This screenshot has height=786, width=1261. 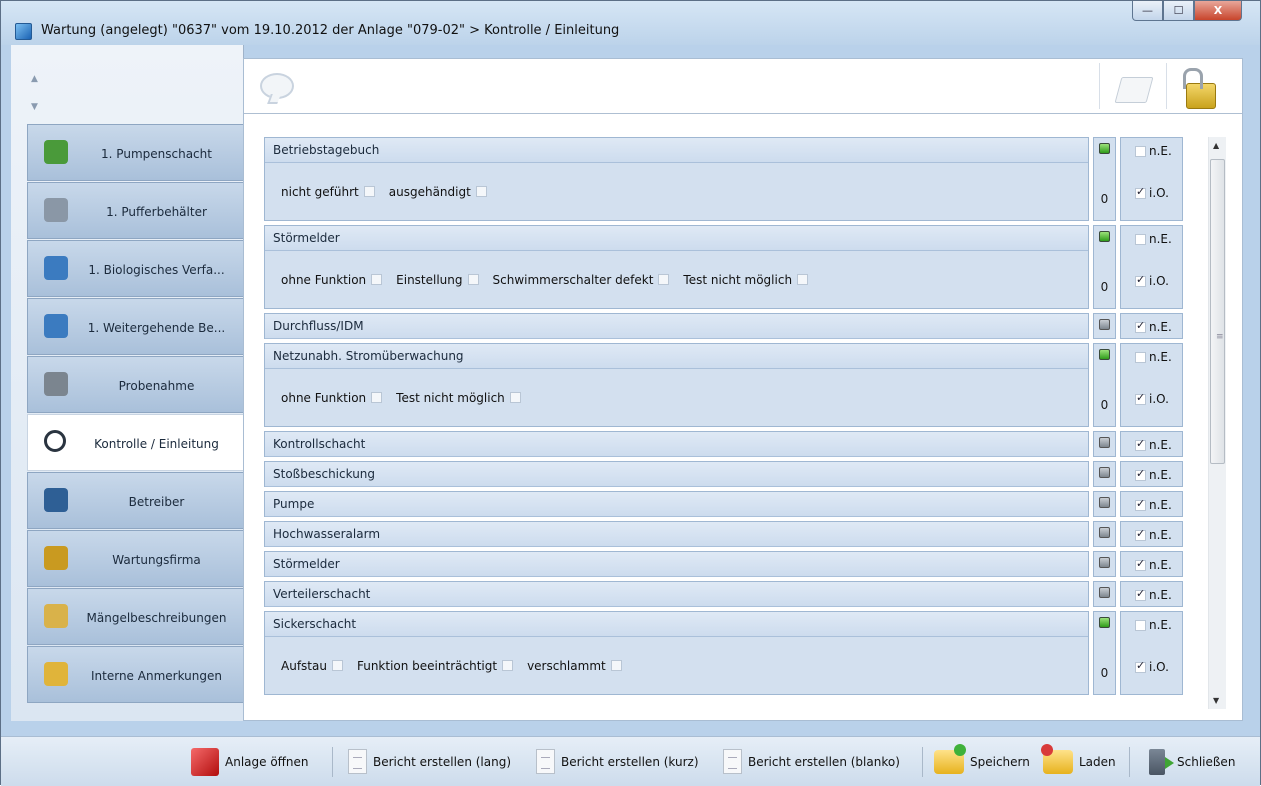 What do you see at coordinates (135, 210) in the screenshot?
I see `sidebar-item: 1. Pufferbehälter` at bounding box center [135, 210].